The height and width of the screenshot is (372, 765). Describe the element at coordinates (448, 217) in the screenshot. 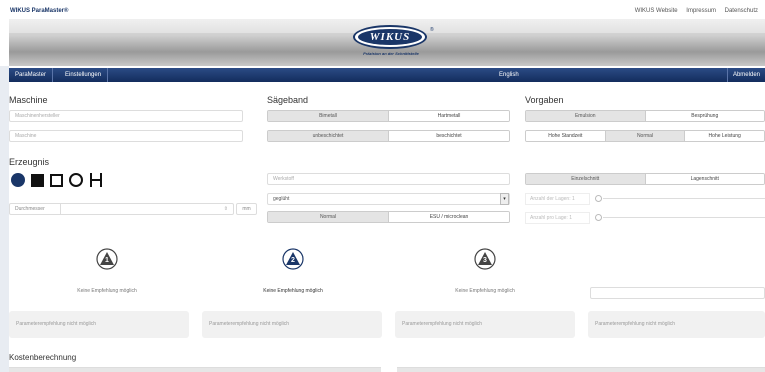

I see `option-esu-microclean: ESU / microclean` at that location.